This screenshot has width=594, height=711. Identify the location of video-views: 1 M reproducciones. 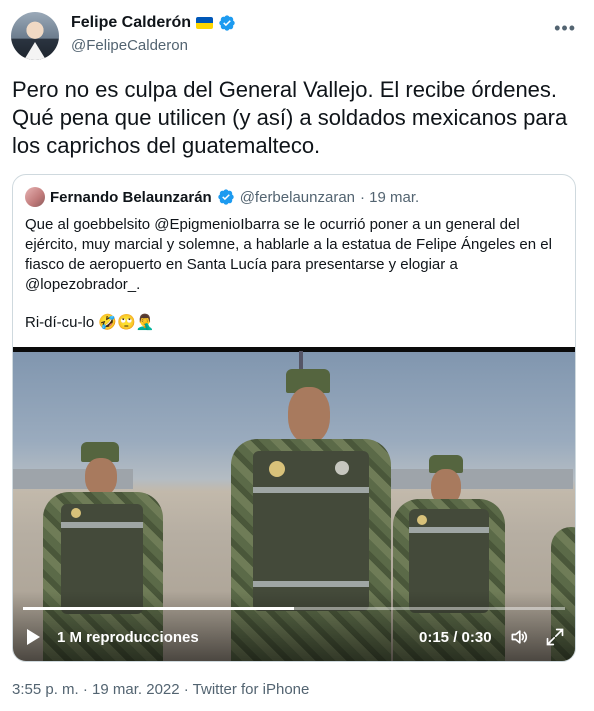
(128, 637).